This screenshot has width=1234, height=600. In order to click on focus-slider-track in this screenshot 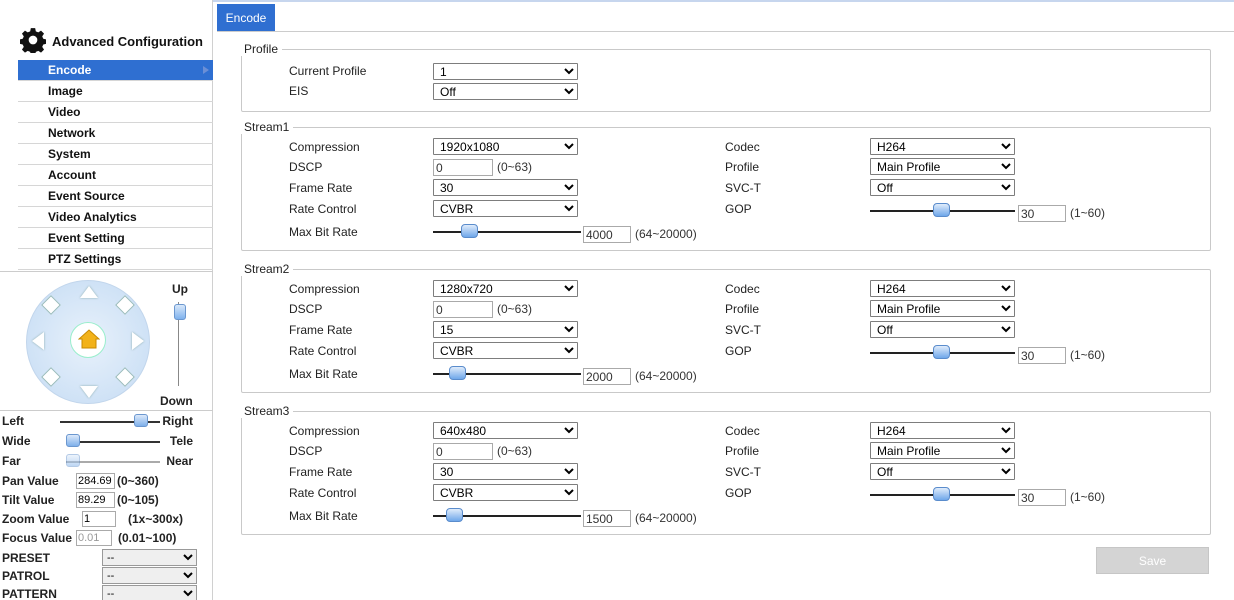, I will do `click(113, 462)`.